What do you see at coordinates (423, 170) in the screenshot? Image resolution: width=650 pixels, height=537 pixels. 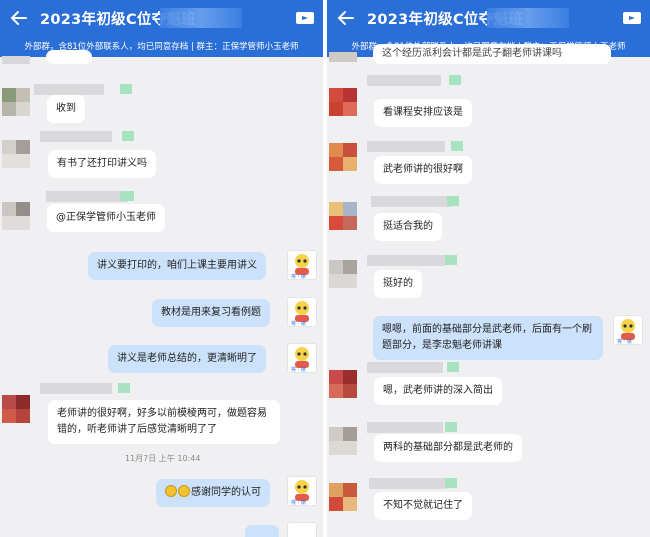 I see `message-bubble: 武老师讲的很好啊` at bounding box center [423, 170].